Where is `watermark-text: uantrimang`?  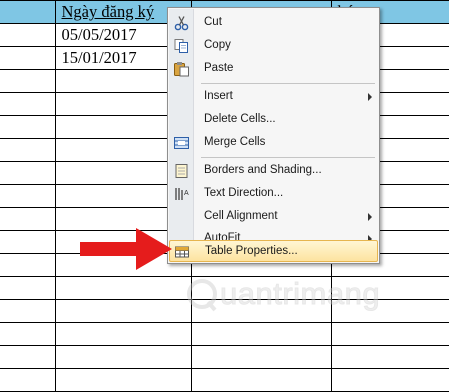 watermark-text: uantrimang is located at coordinates (300, 294).